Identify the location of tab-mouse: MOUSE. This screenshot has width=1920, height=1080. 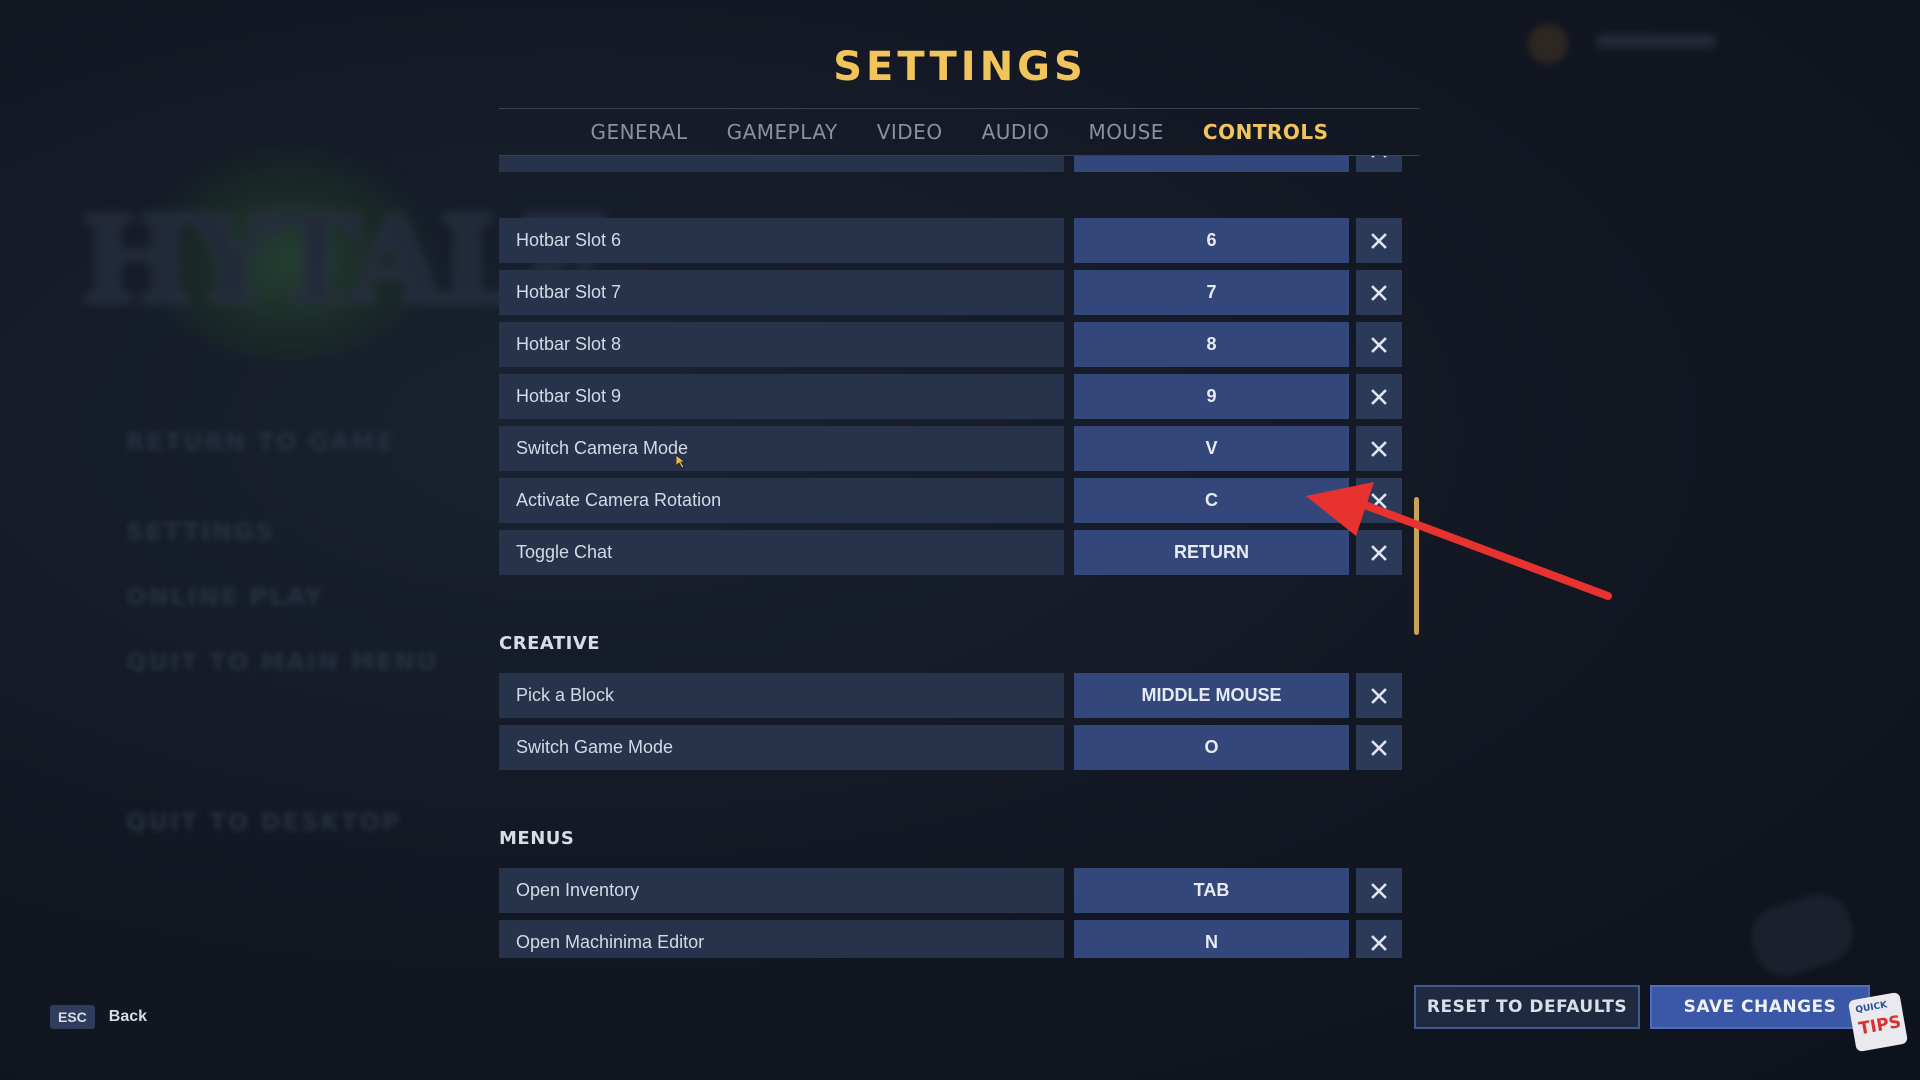
(1125, 132).